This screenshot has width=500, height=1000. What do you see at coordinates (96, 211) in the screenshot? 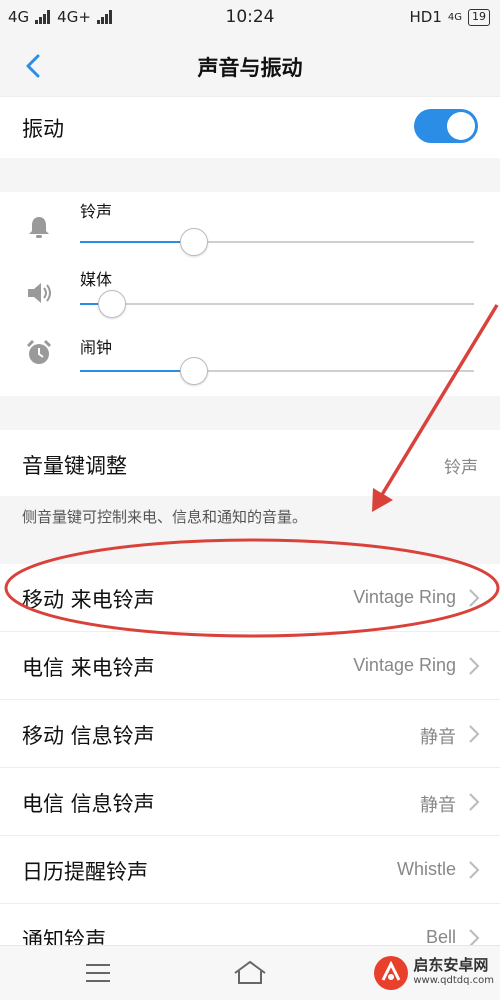
I see `volume-label: 铃声` at bounding box center [96, 211].